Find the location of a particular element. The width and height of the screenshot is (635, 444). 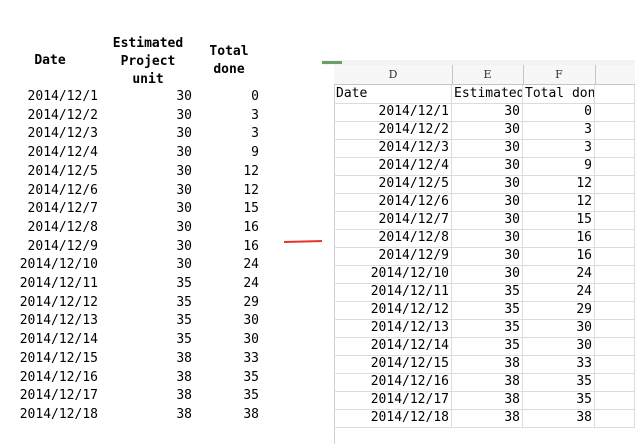

cell-date: 2014/12/12 is located at coordinates (393, 310).